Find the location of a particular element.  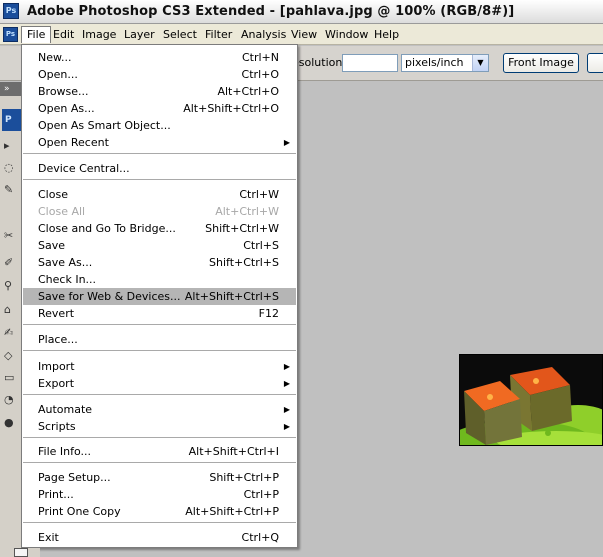

menu-select: Select is located at coordinates (180, 34).